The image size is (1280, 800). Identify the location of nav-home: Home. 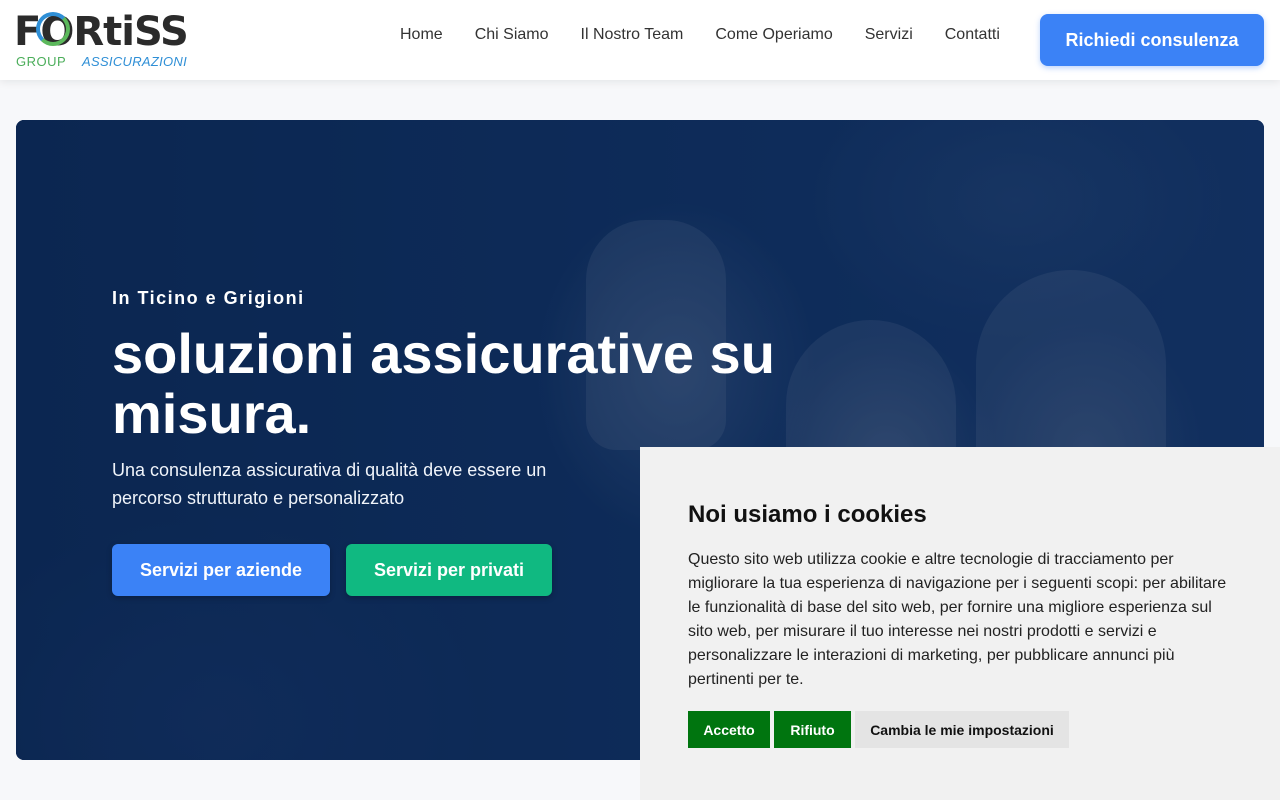
(421, 35).